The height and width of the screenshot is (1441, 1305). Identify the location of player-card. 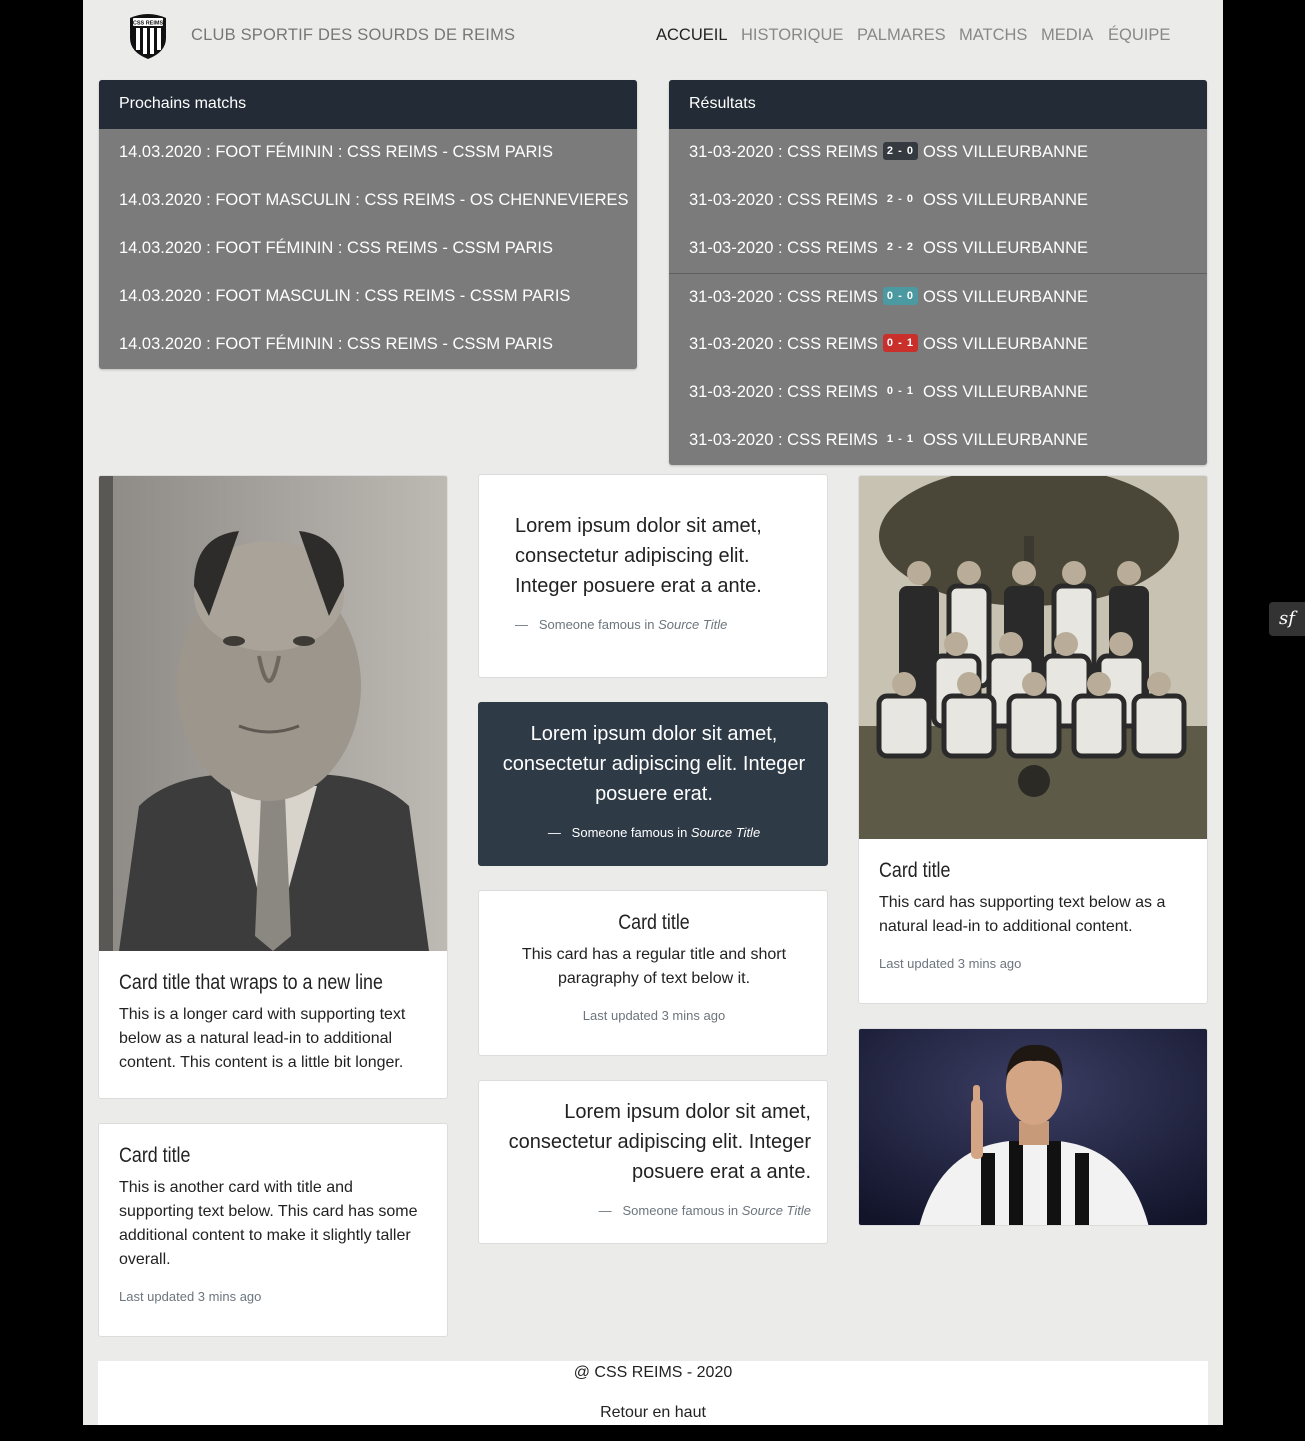
(1033, 1127).